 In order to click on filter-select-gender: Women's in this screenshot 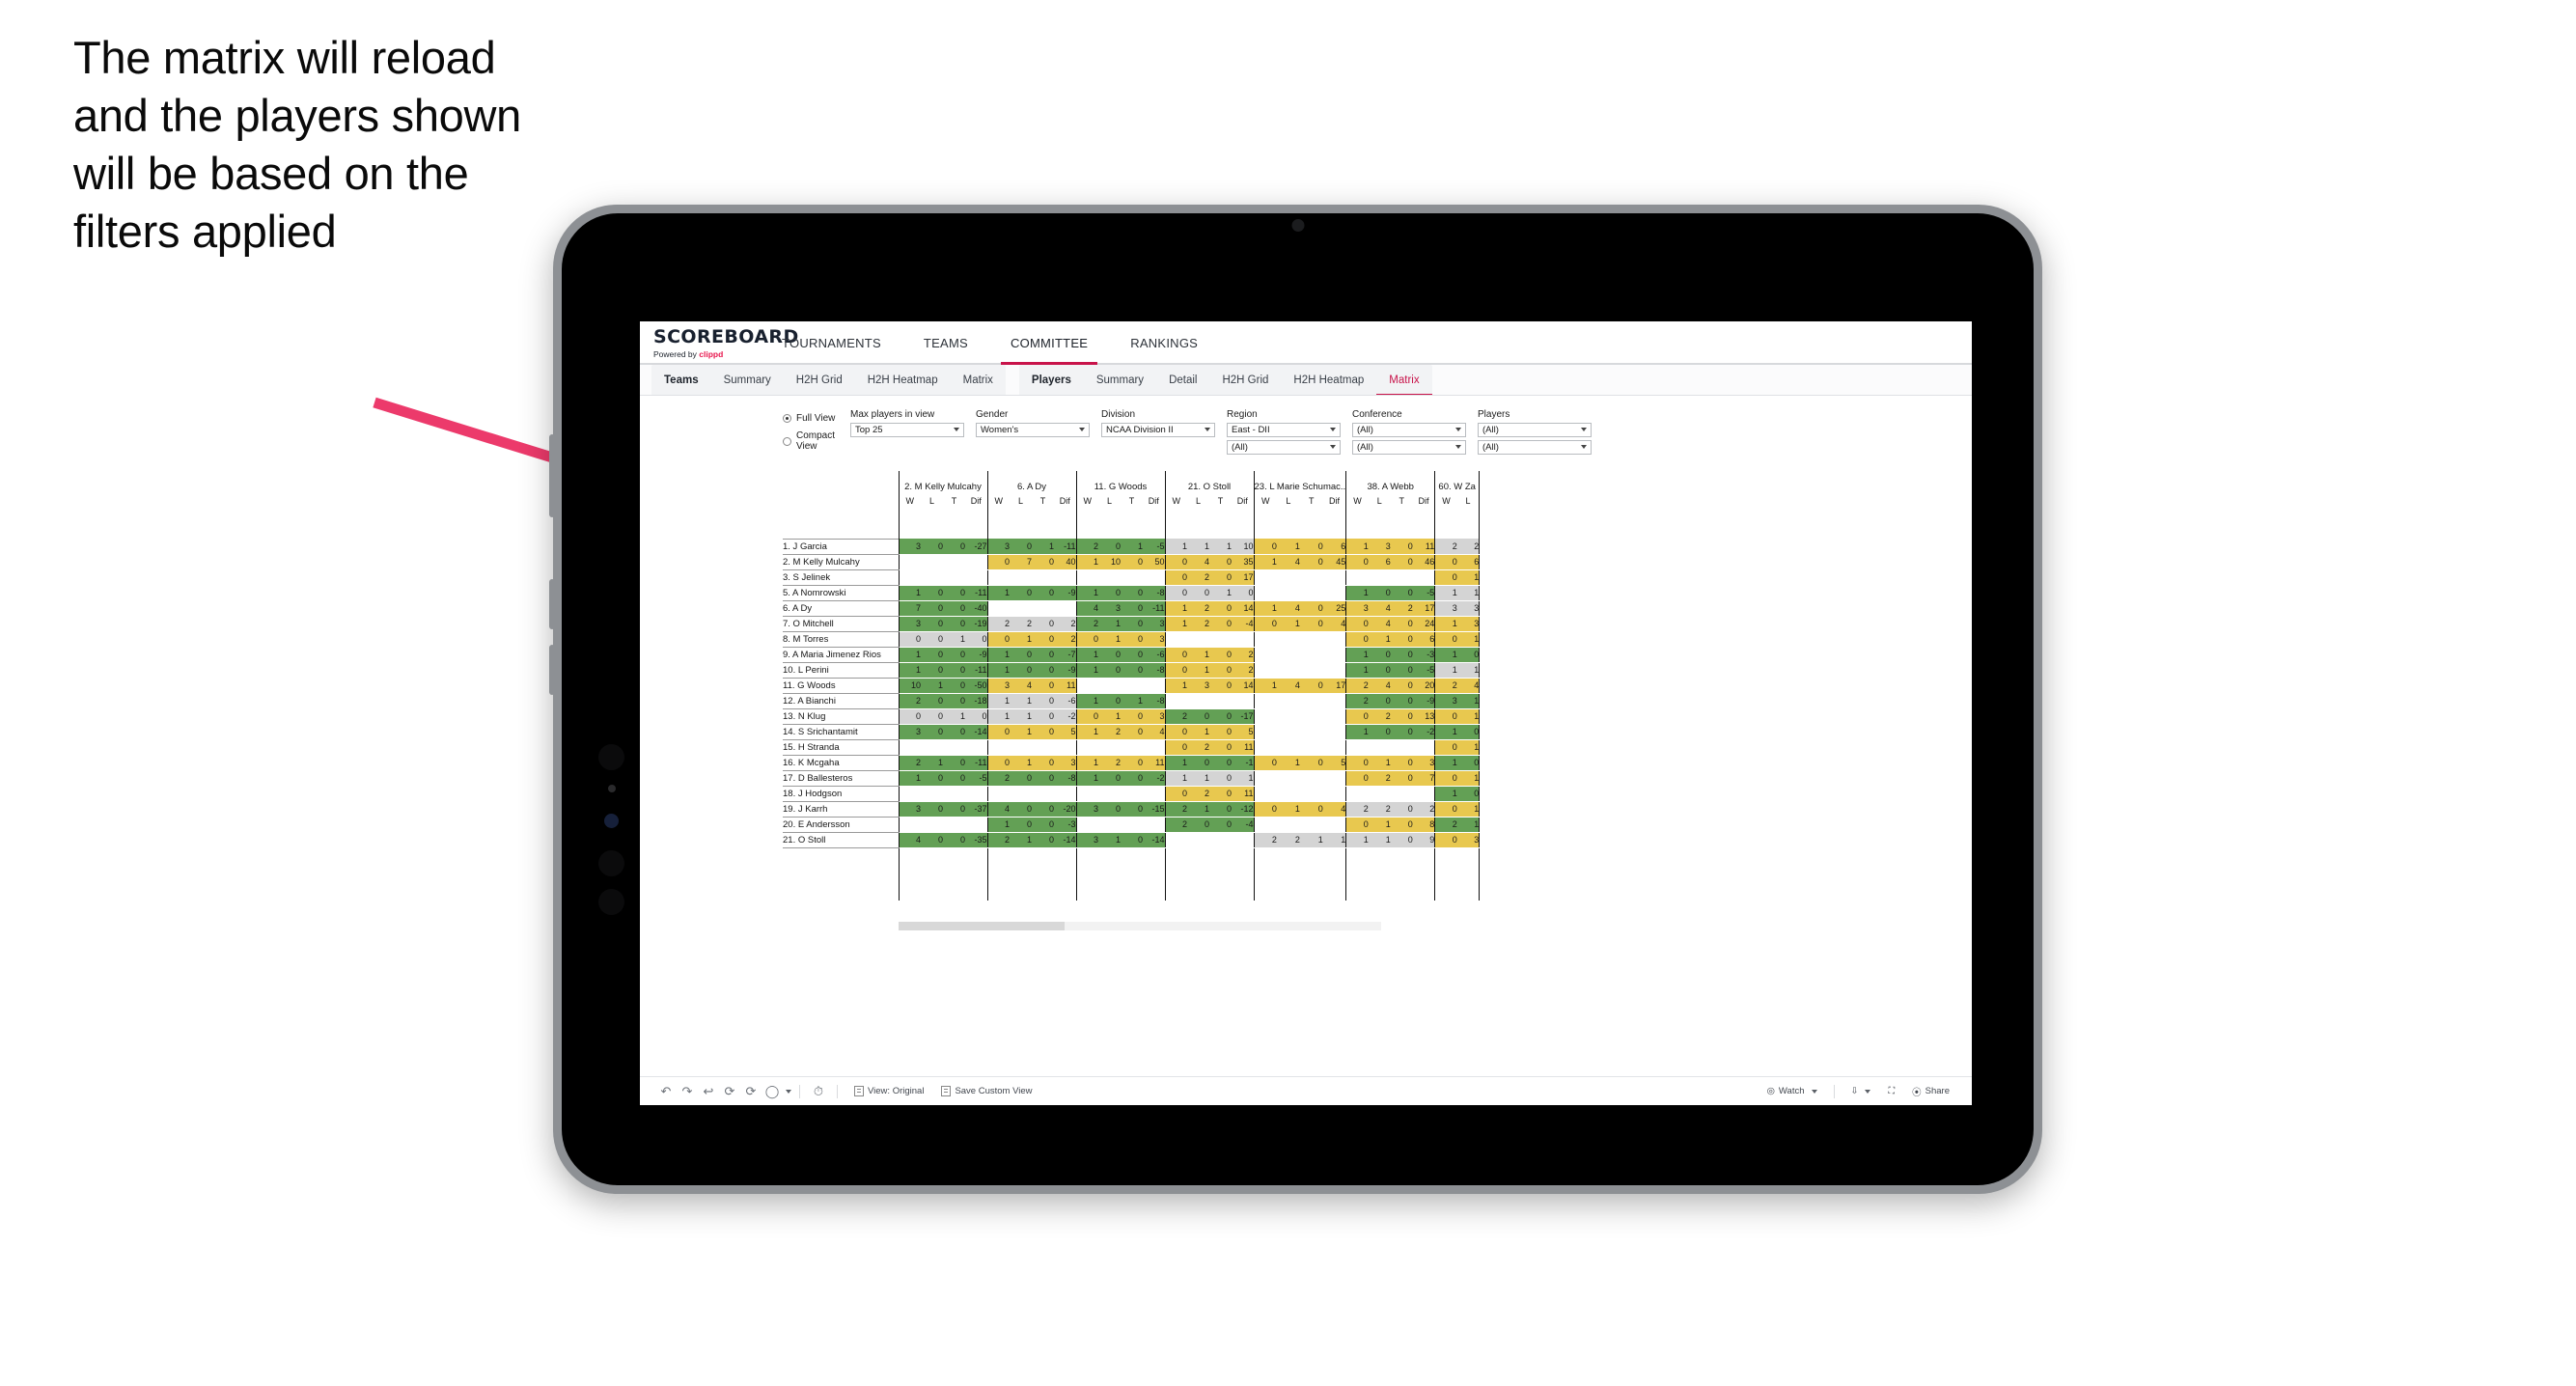, I will do `click(1033, 430)`.